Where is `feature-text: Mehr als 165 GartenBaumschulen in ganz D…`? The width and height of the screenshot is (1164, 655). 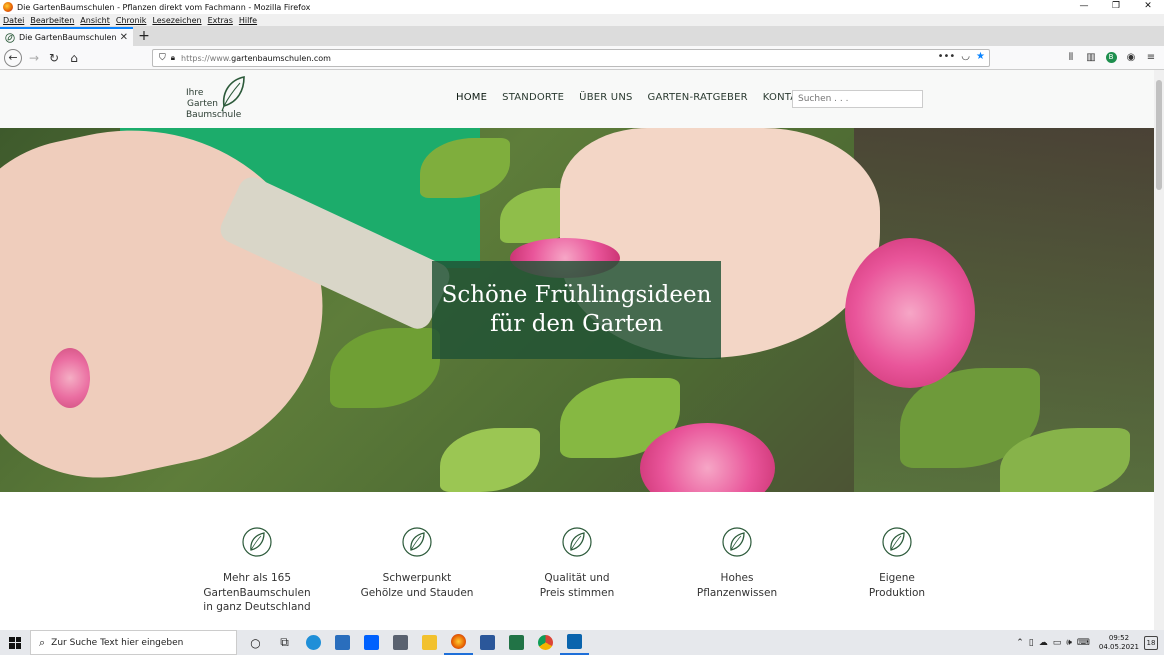
feature-text: Mehr als 165 GartenBaumschulen in ganz D… is located at coordinates (257, 592).